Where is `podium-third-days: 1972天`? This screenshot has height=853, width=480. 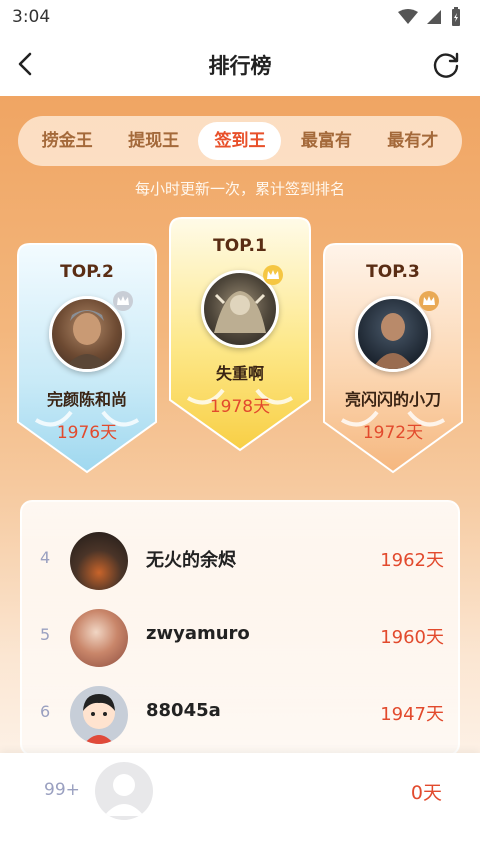 podium-third-days: 1972天 is located at coordinates (393, 433).